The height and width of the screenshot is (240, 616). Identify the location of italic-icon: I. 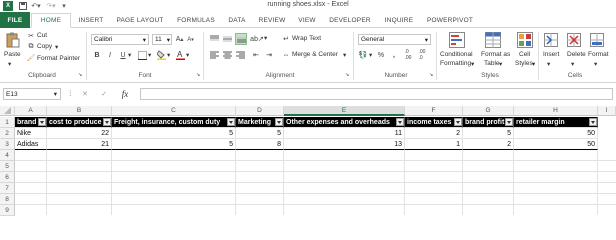
(110, 55).